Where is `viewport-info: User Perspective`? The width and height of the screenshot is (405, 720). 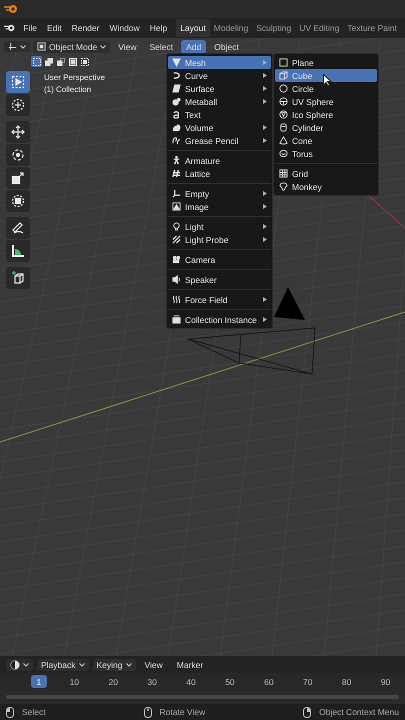
viewport-info: User Perspective is located at coordinates (74, 77).